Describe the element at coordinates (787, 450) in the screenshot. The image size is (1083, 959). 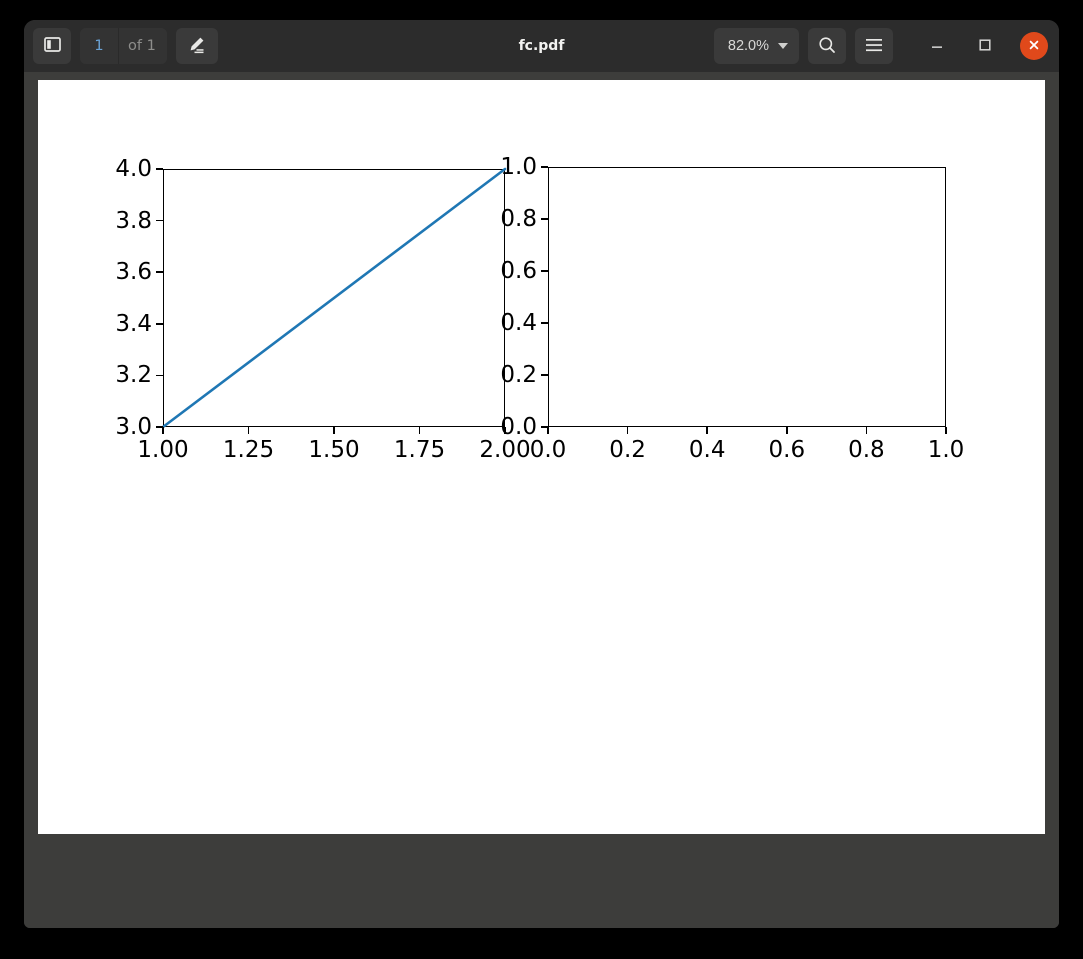
I see `x-tick-label: 0.6` at that location.